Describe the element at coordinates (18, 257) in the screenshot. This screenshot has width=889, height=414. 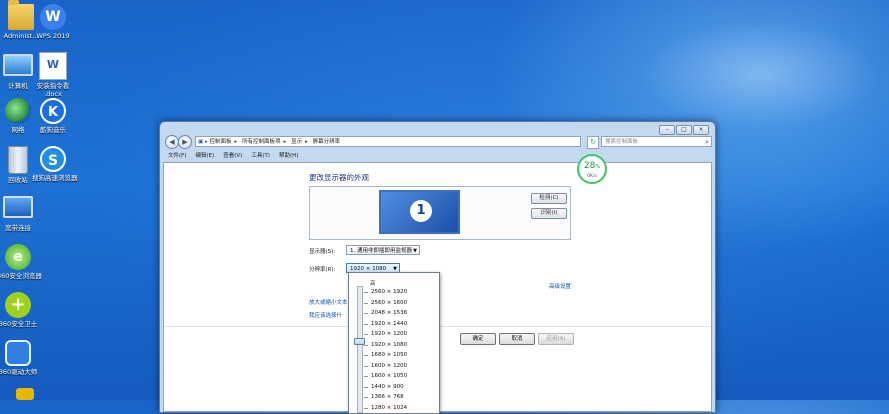
I see `360-browser-icon: e` at that location.